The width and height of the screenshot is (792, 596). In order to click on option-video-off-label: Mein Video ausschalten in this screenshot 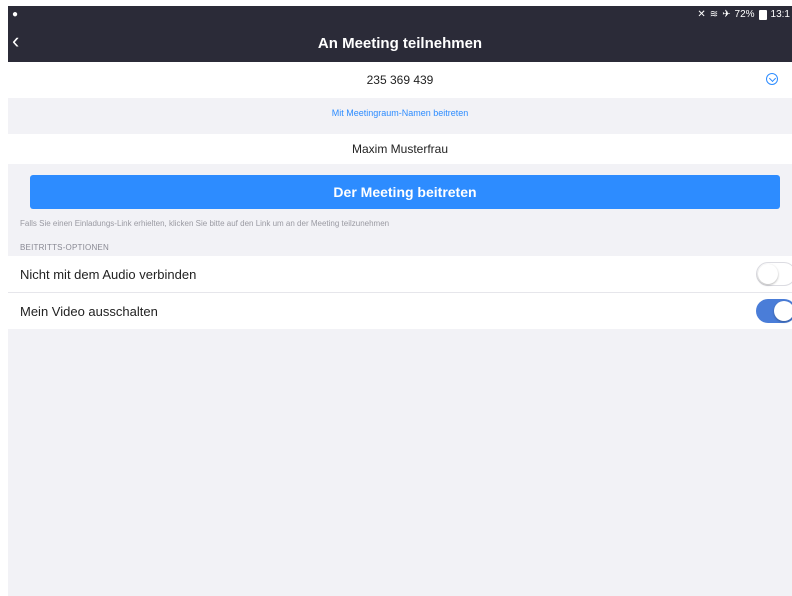, I will do `click(89, 311)`.